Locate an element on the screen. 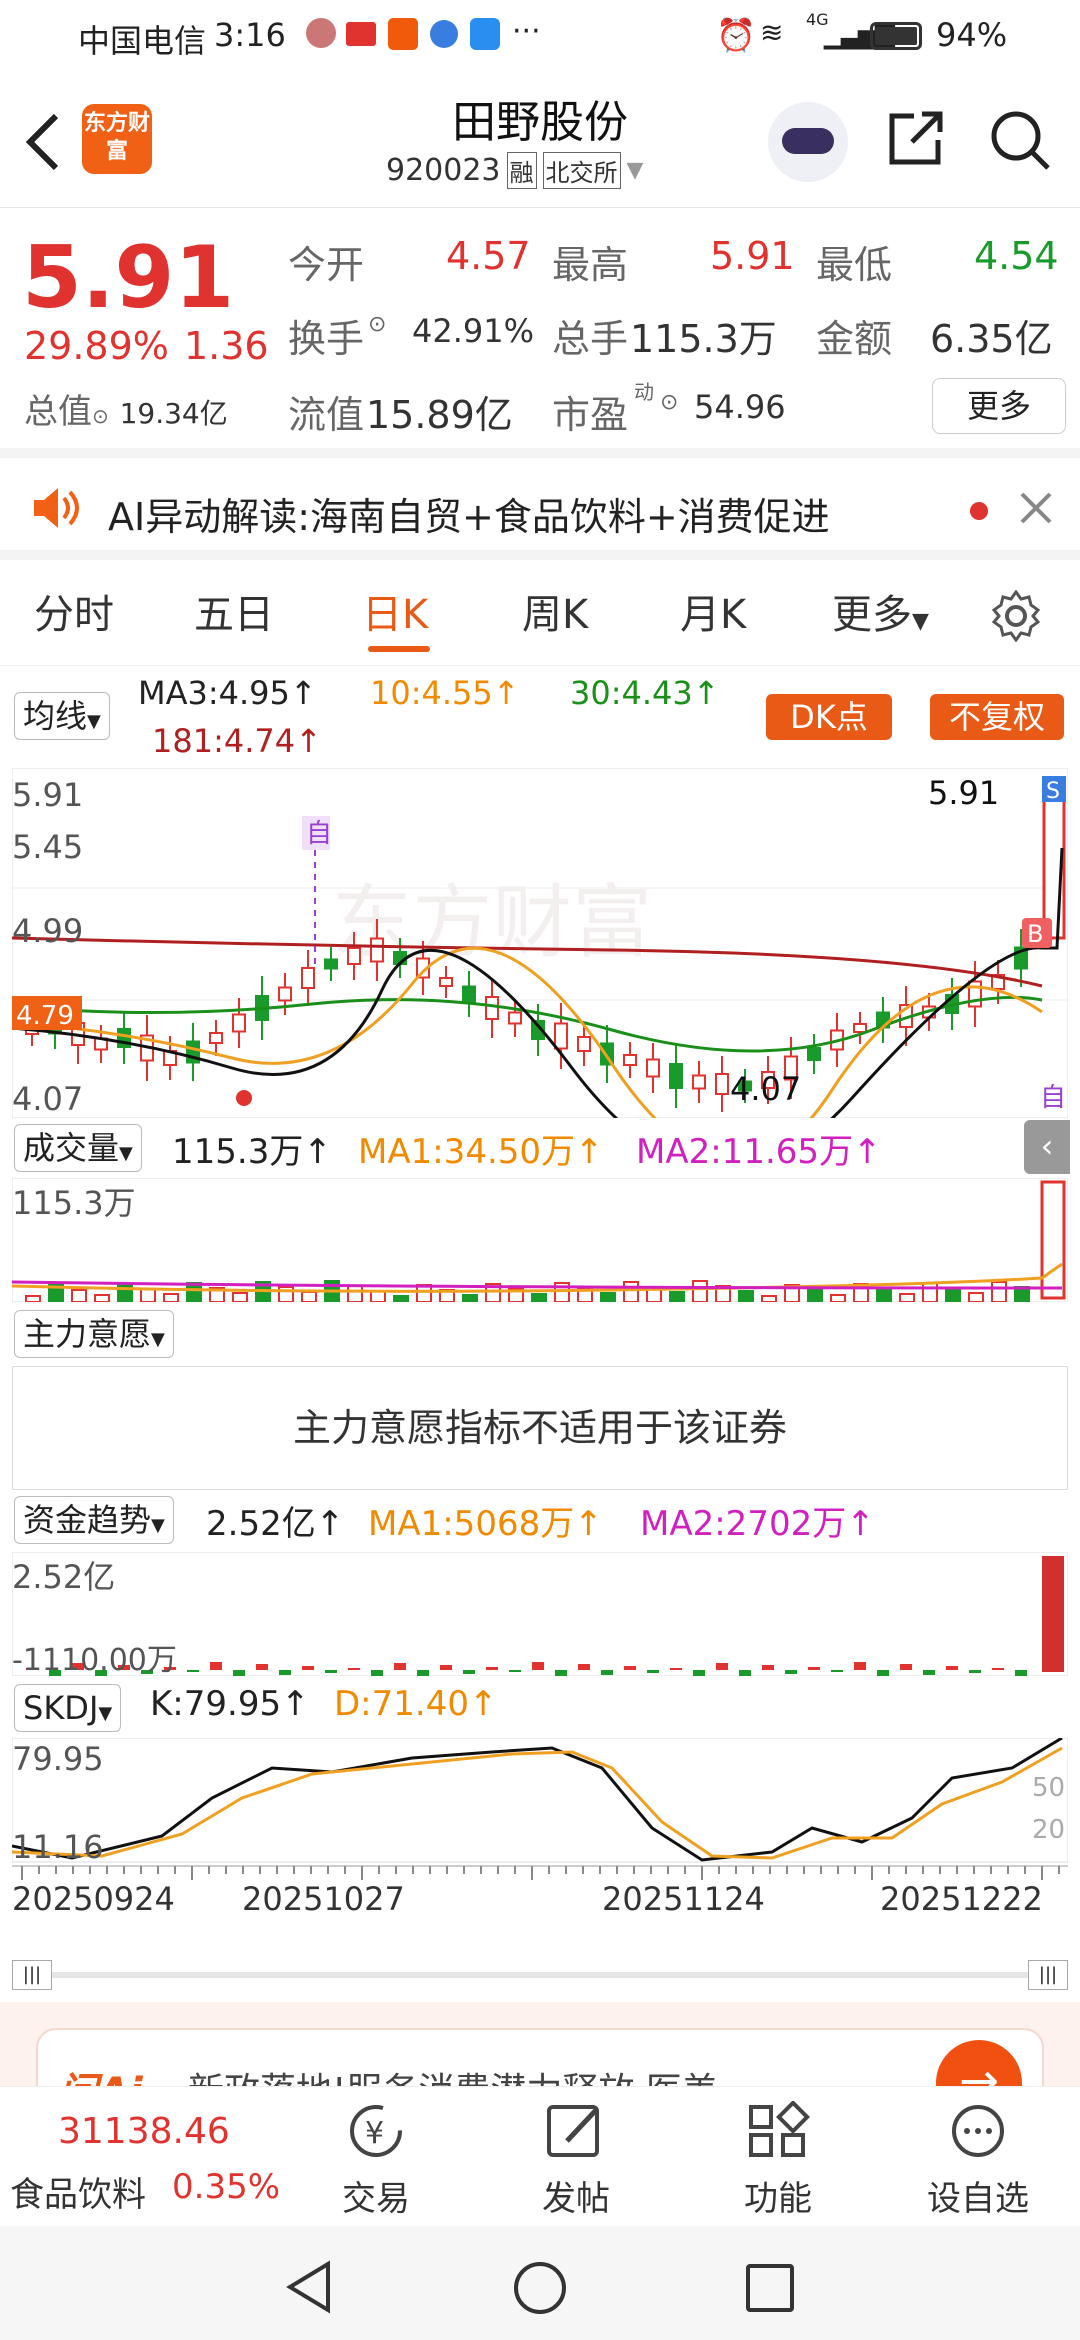 The width and height of the screenshot is (1080, 2340). stock-code: 920023 is located at coordinates (443, 170).